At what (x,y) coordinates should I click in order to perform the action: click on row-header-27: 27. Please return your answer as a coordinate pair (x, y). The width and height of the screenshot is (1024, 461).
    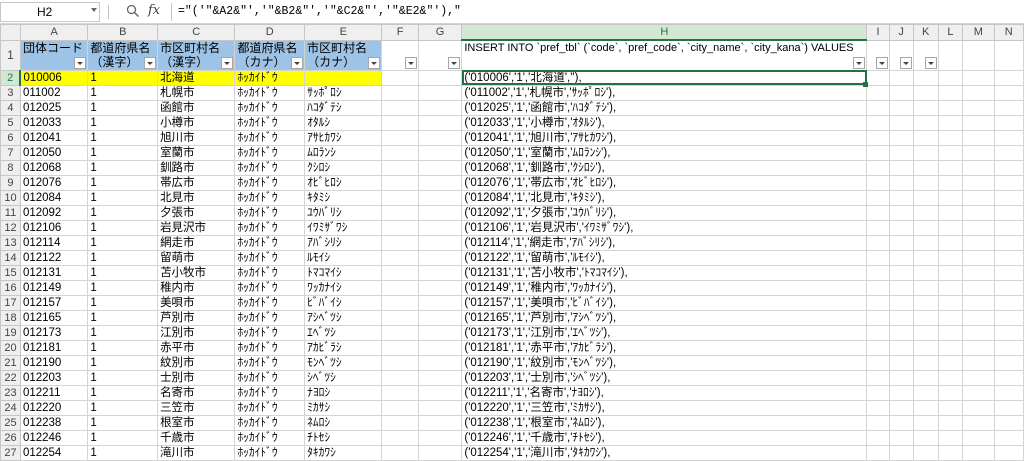
    Looking at the image, I should click on (10, 452).